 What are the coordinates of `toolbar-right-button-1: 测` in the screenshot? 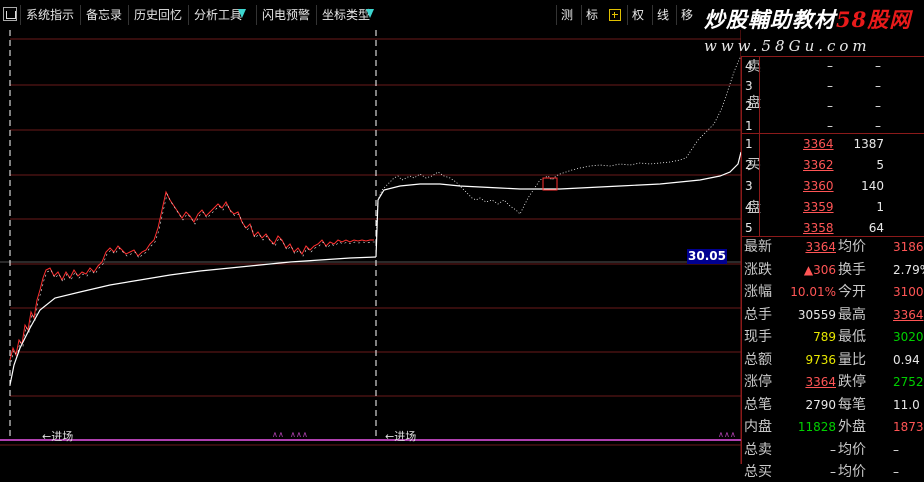 It's located at (566, 15).